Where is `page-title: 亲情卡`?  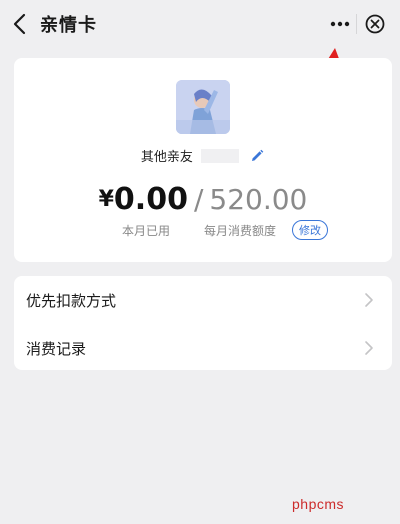
page-title: 亲情卡 is located at coordinates (68, 25).